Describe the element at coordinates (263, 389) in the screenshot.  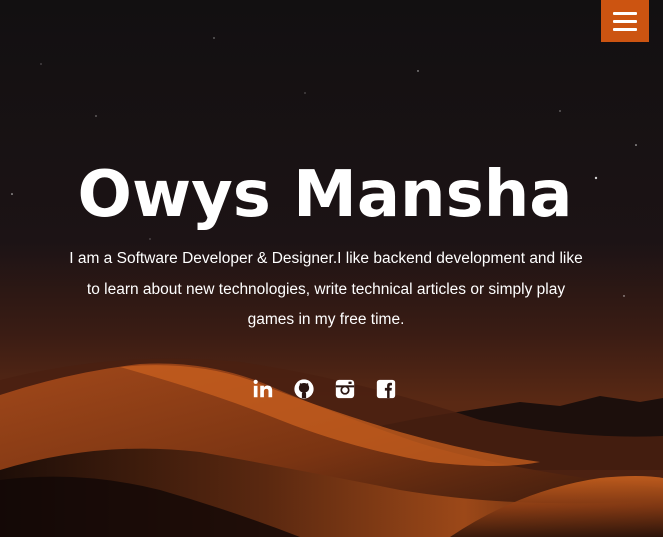
I see `linkedin-icon` at that location.